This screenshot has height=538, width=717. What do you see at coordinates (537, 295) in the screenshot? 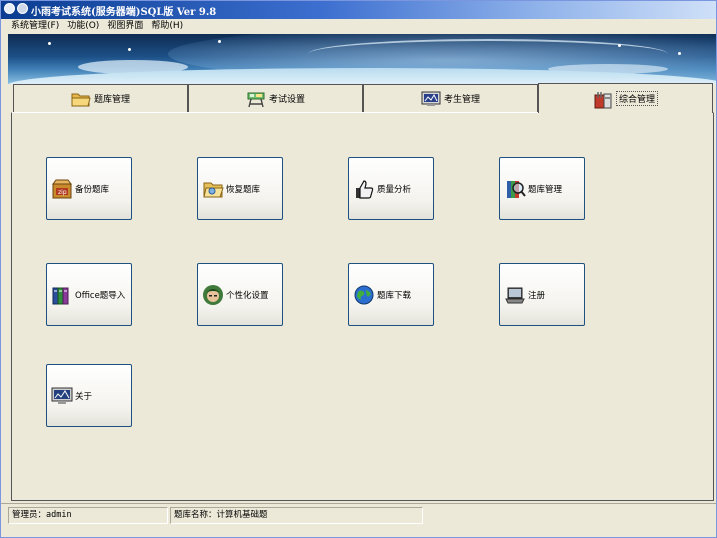
I see `register-label: 注册` at bounding box center [537, 295].